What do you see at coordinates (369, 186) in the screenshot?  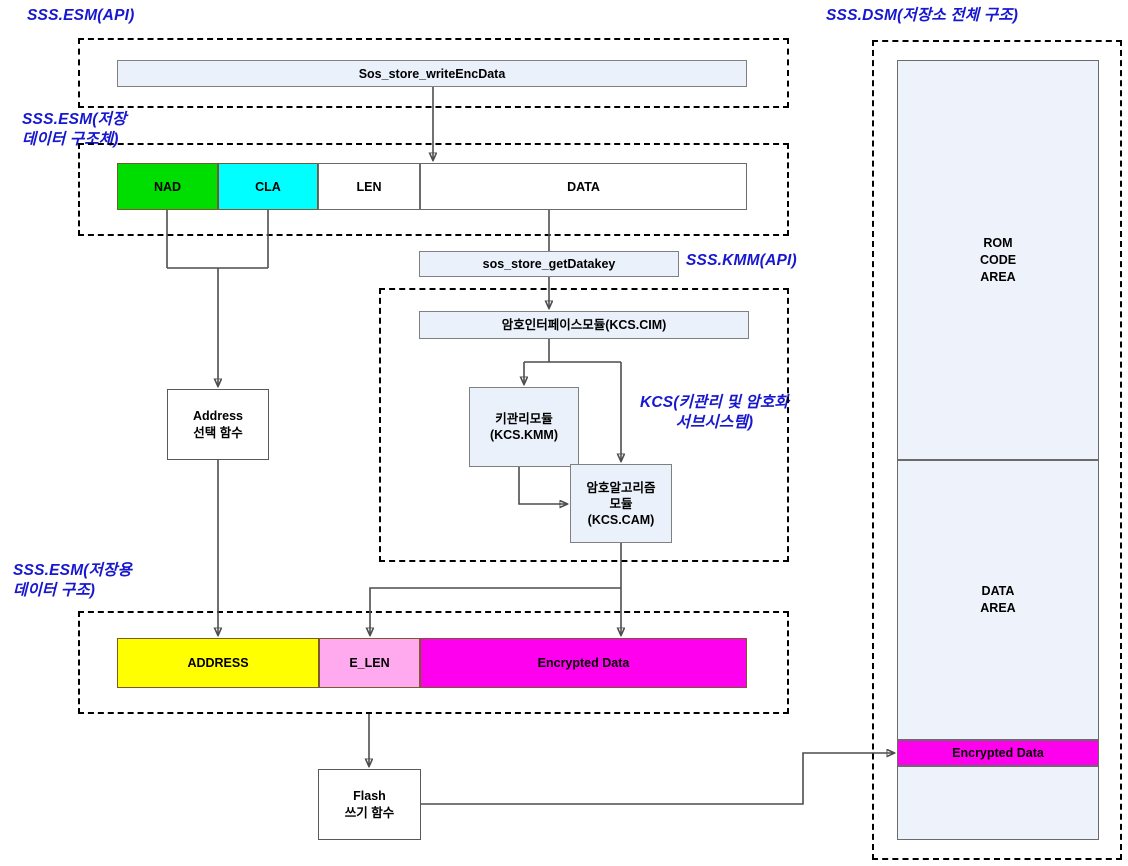 I see `field-len: LEN` at bounding box center [369, 186].